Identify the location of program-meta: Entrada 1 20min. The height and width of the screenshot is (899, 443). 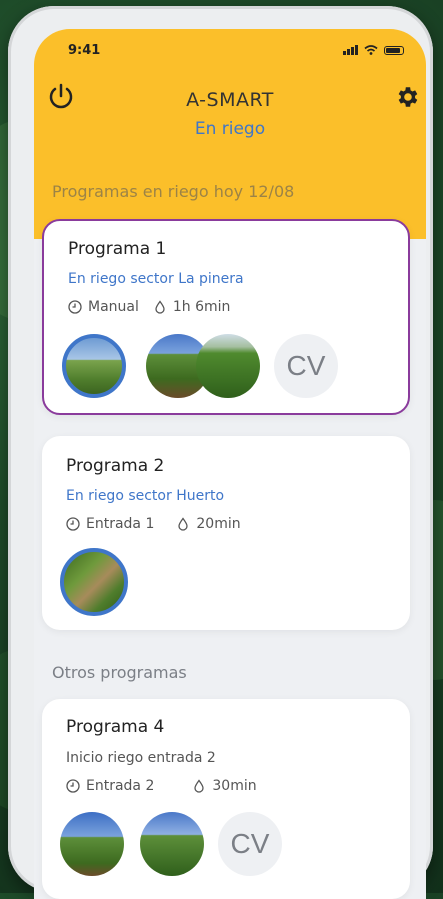
(153, 524).